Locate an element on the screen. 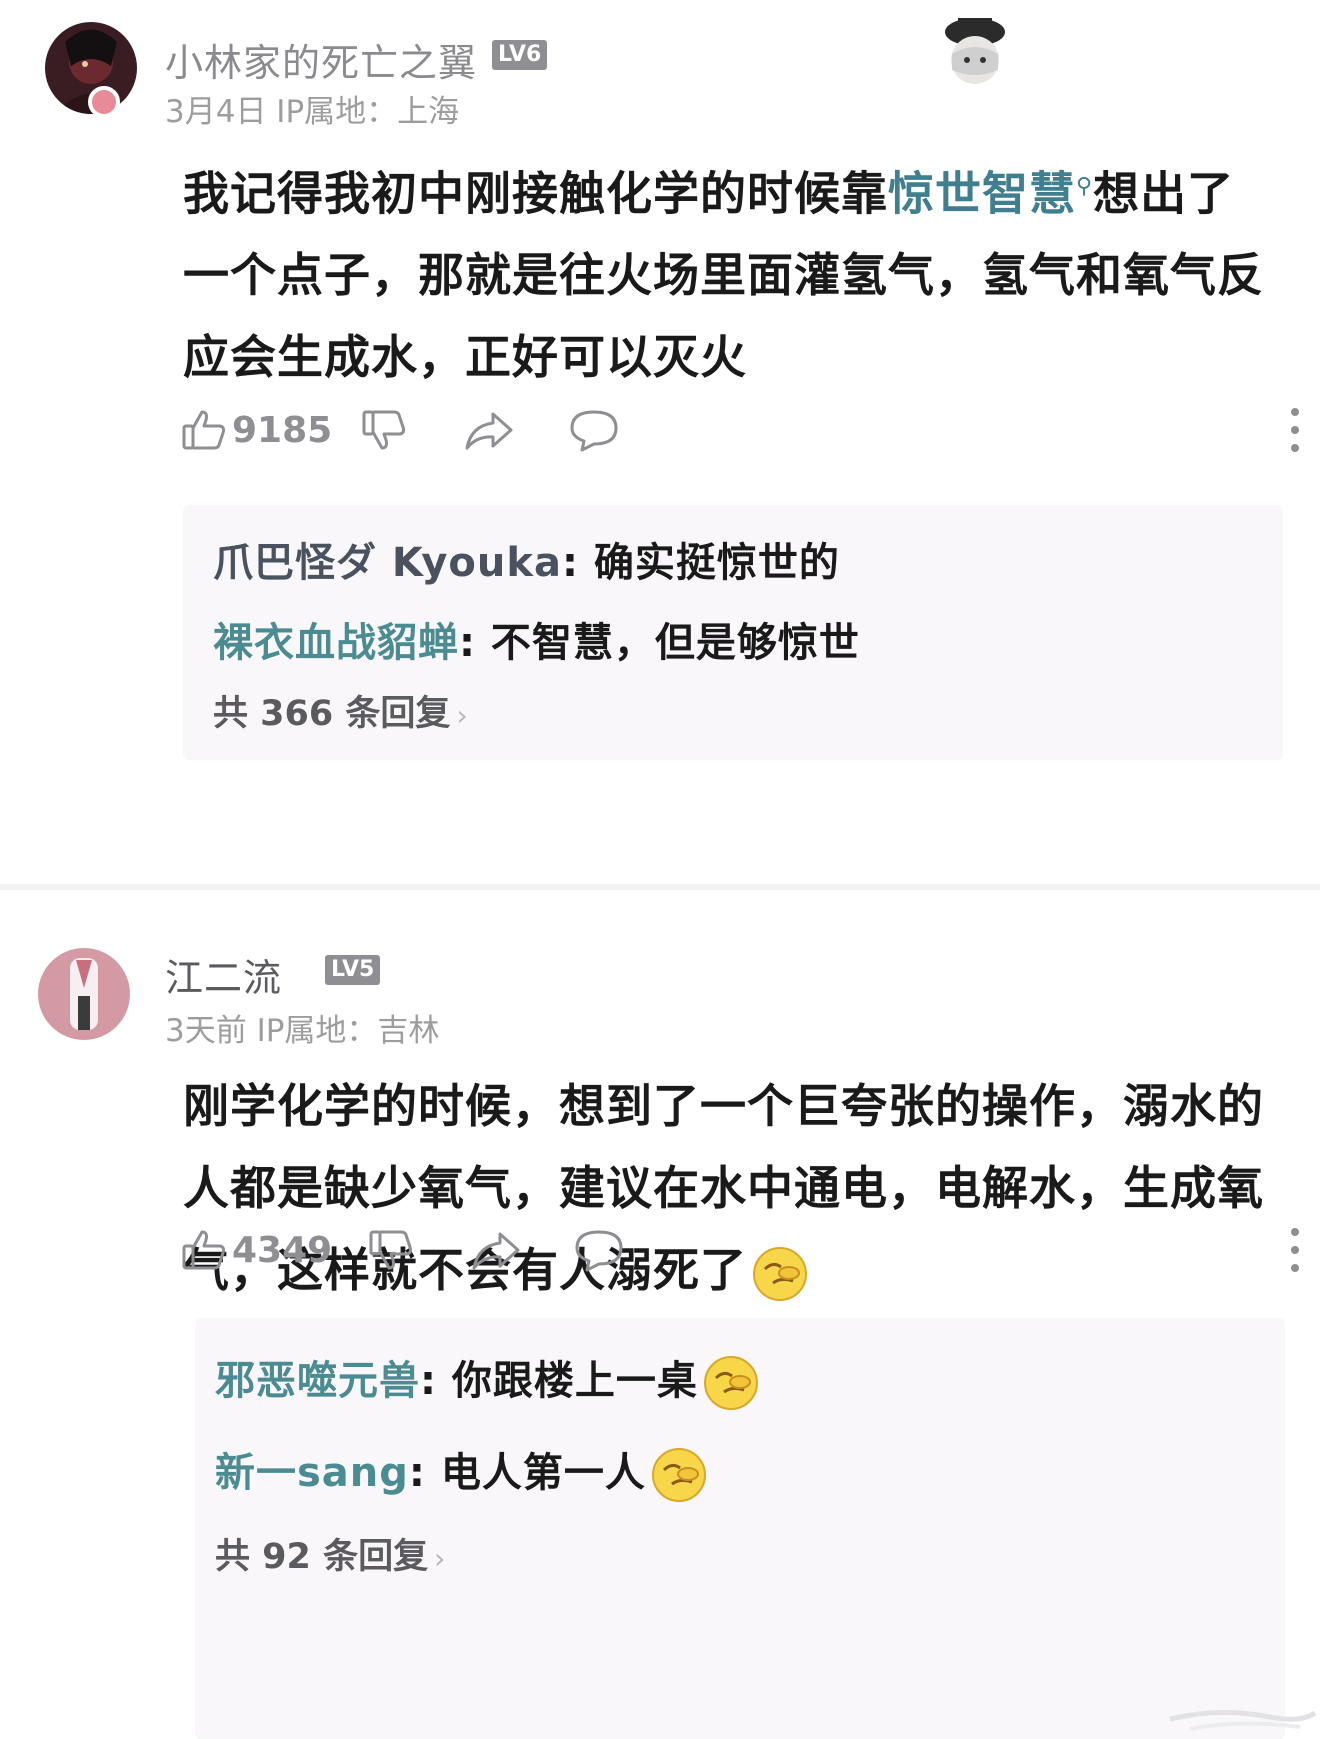  like-button: 4349 is located at coordinates (256, 1250).